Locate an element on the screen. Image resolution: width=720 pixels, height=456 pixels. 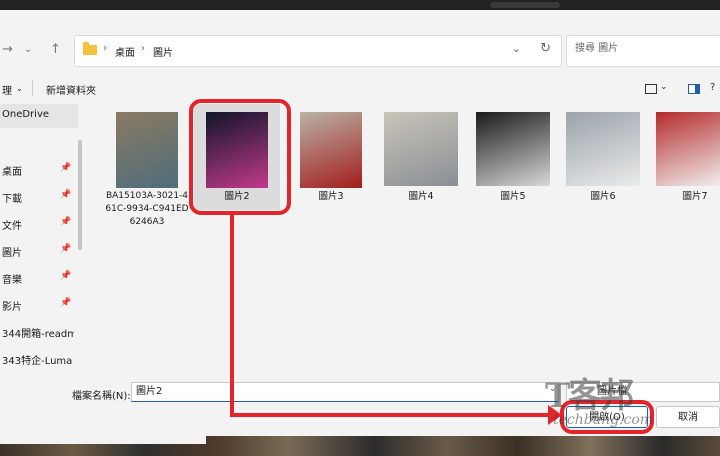
help-icon: ? is located at coordinates (712, 87).